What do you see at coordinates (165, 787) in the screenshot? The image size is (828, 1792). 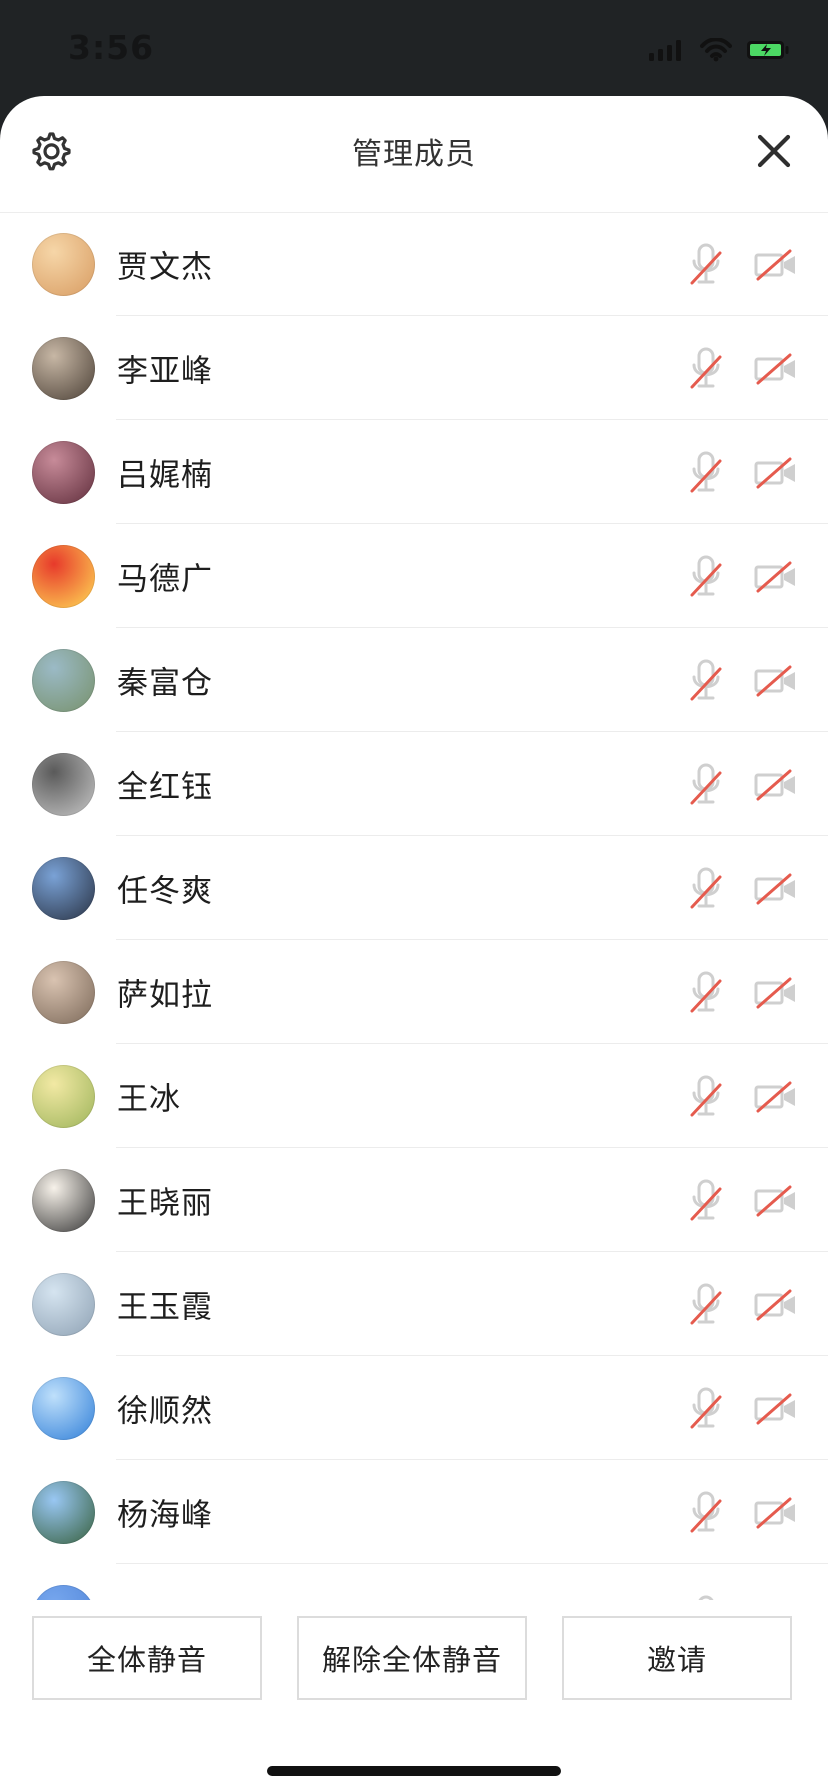 I see `member-name: 全红钰` at bounding box center [165, 787].